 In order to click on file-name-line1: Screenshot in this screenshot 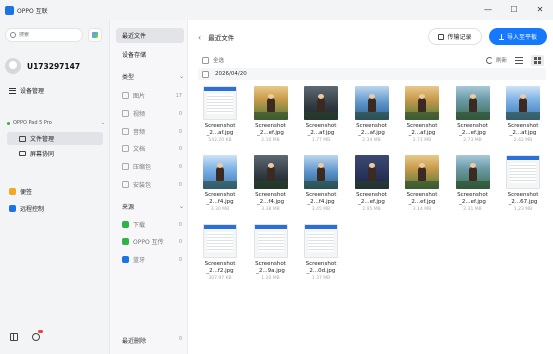, I will do `click(270, 126)`.